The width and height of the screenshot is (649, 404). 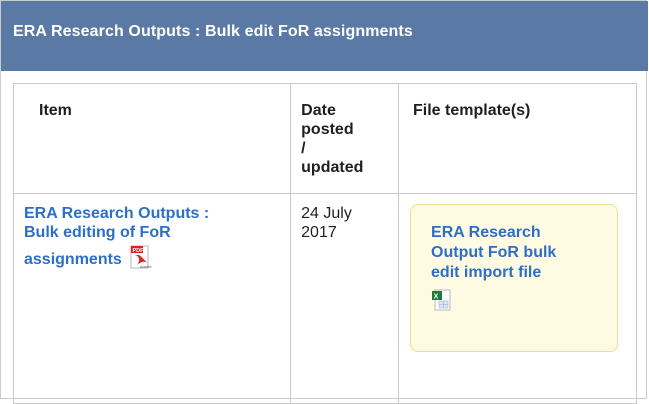 What do you see at coordinates (436, 297) in the screenshot?
I see `svg-text: X` at bounding box center [436, 297].